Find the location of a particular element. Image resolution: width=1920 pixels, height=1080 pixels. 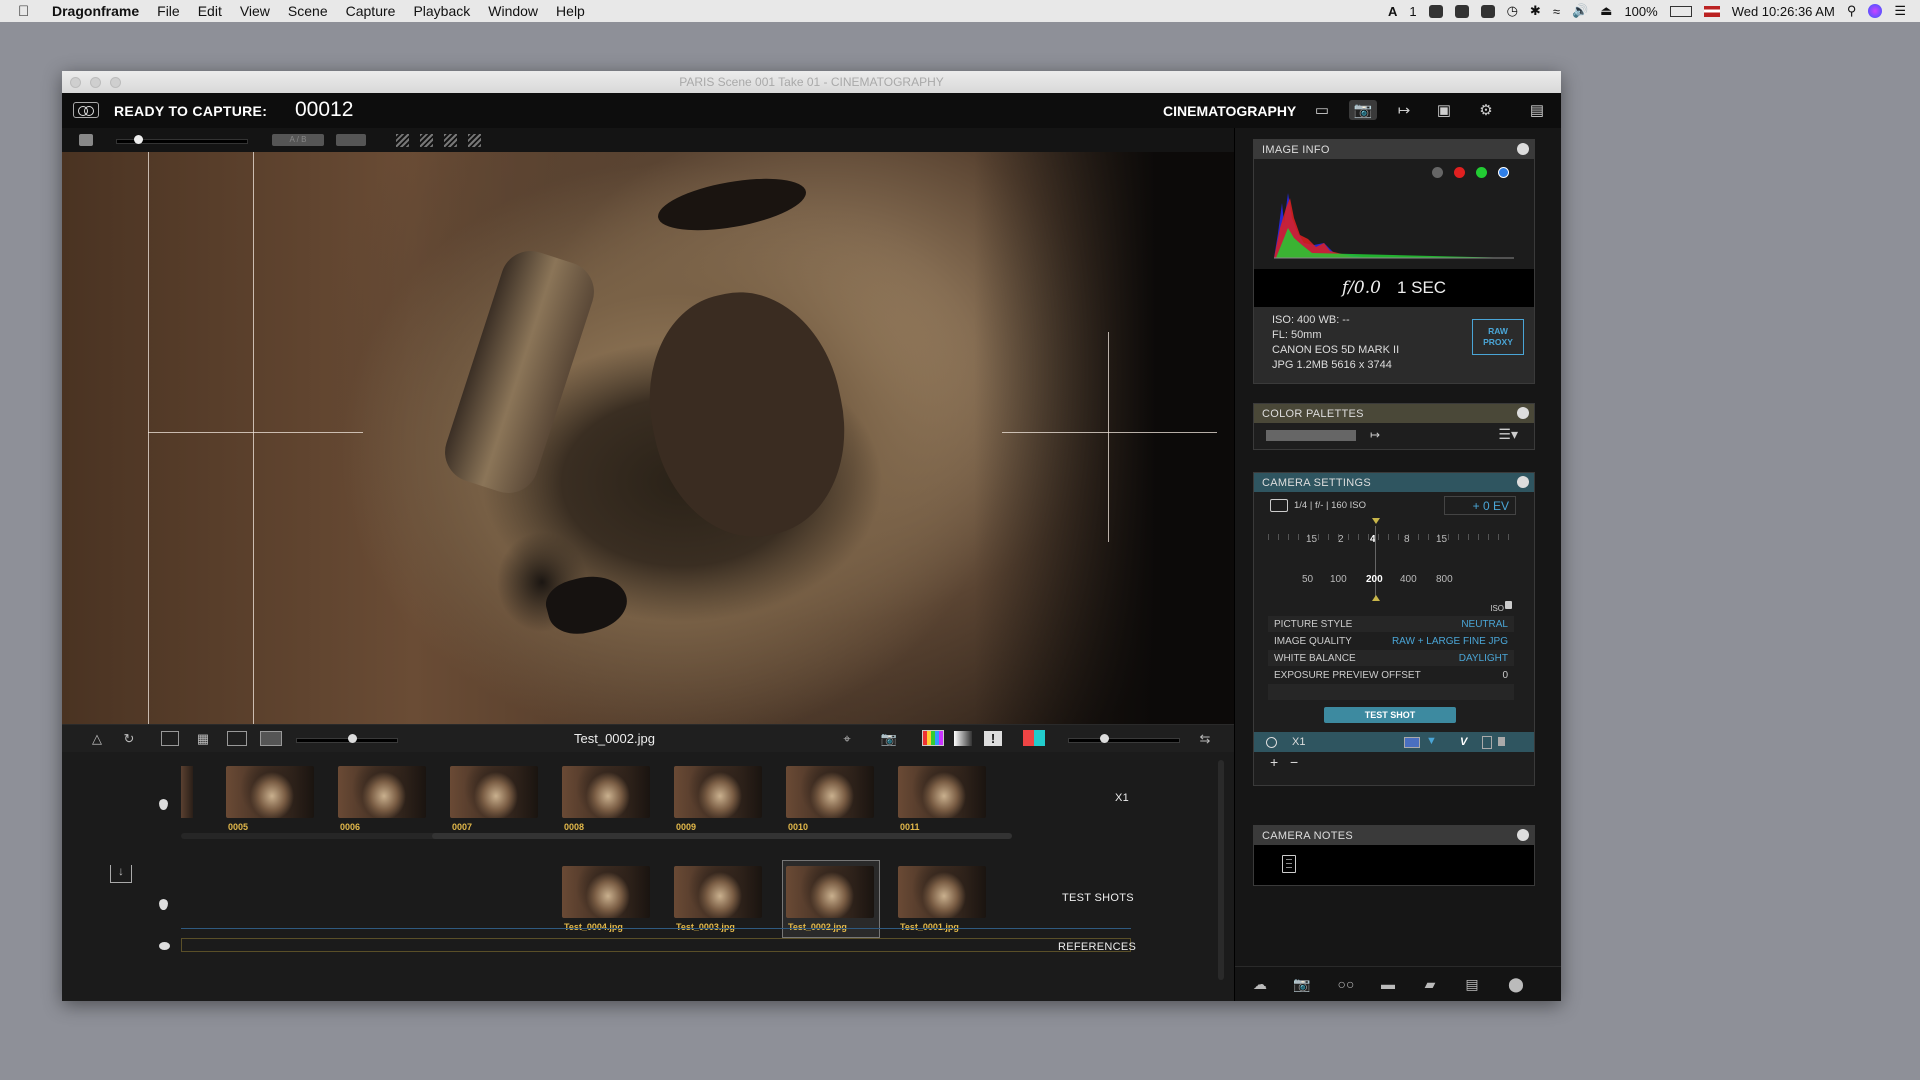

live-view-toggle-icon is located at coordinates (86, 140).